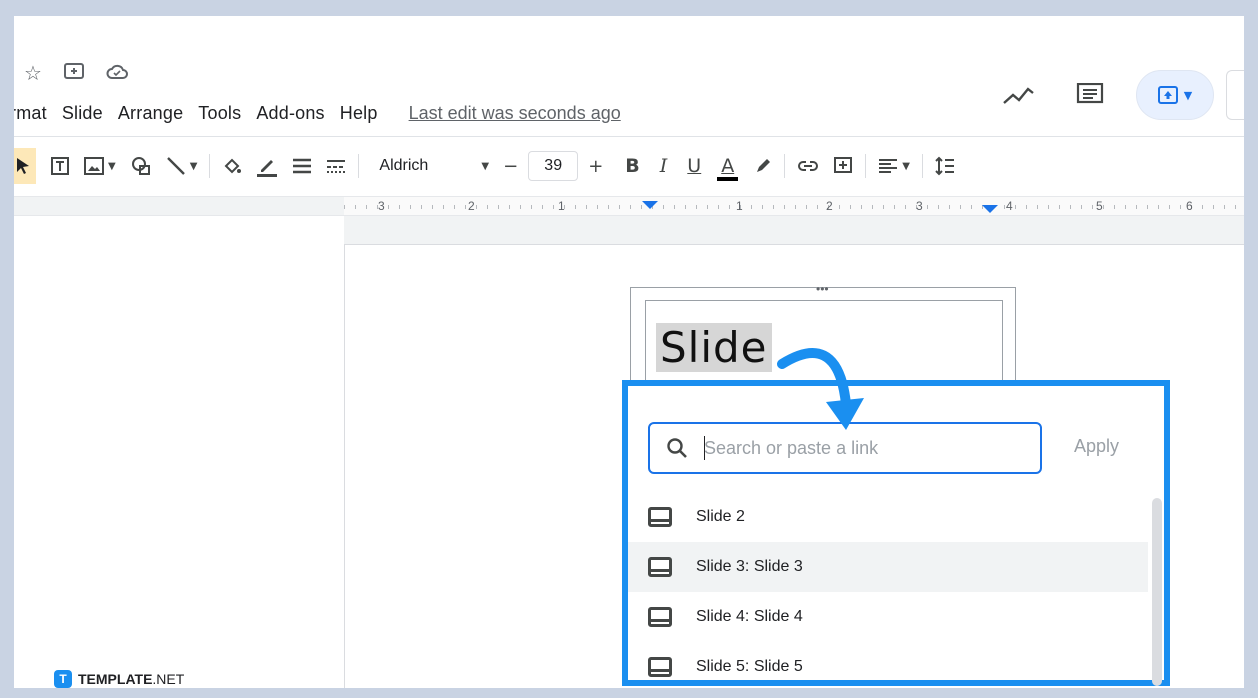 The width and height of the screenshot is (1258, 698). I want to click on annotation-arrow-icon, so click(820, 389).